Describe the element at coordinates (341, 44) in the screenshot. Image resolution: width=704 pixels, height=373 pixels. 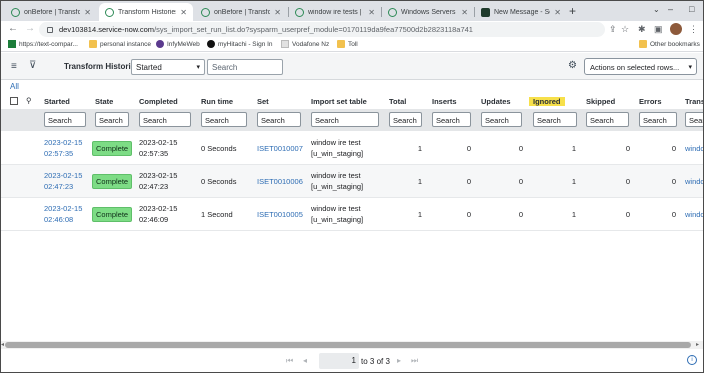
I see `folder-icon` at that location.